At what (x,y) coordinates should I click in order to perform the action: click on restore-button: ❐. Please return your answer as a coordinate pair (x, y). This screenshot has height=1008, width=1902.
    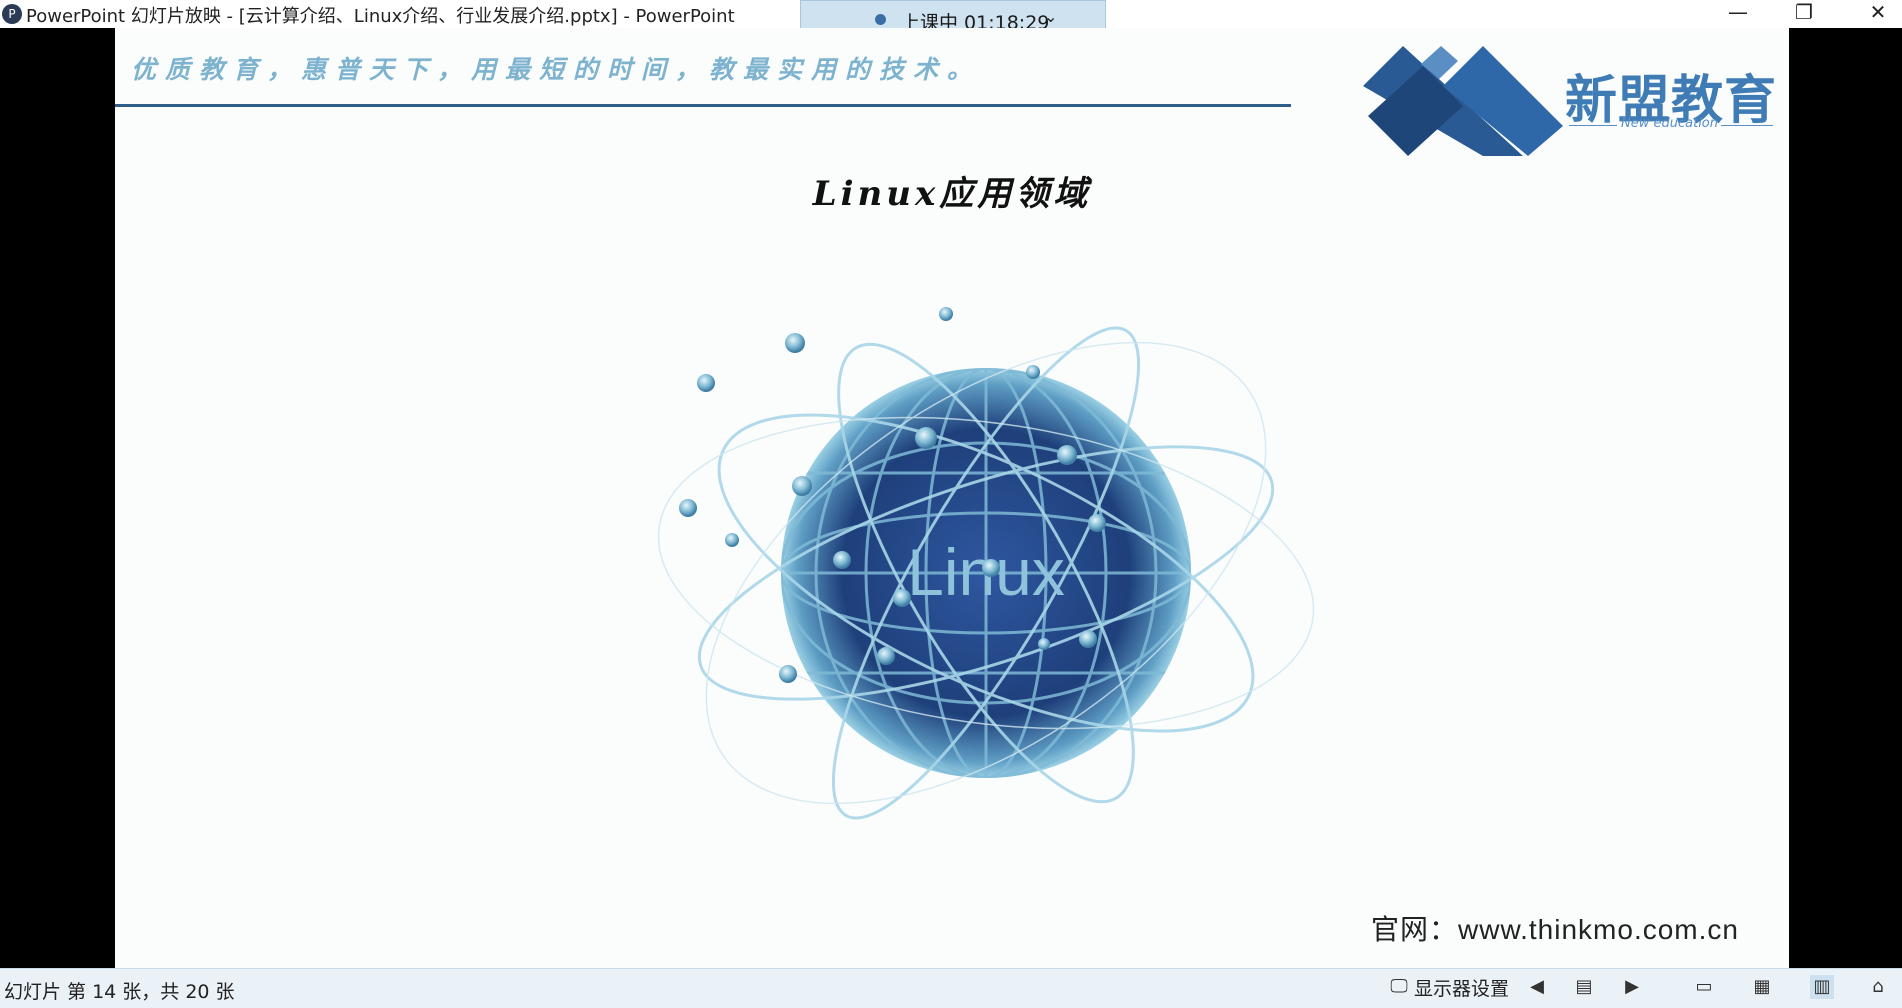
    Looking at the image, I should click on (1804, 13).